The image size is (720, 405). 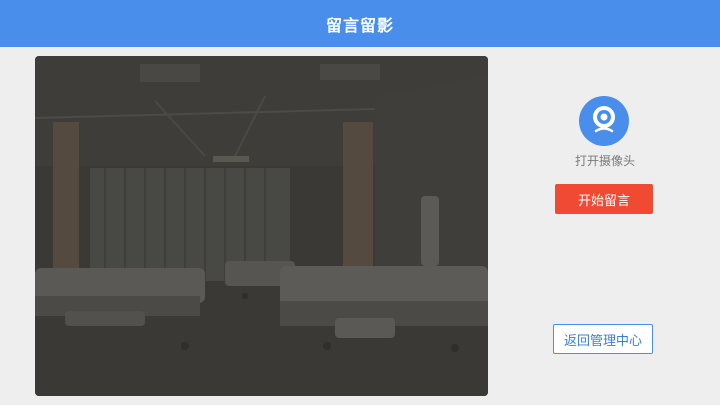 I want to click on page-title: 留言留影, so click(x=359, y=25).